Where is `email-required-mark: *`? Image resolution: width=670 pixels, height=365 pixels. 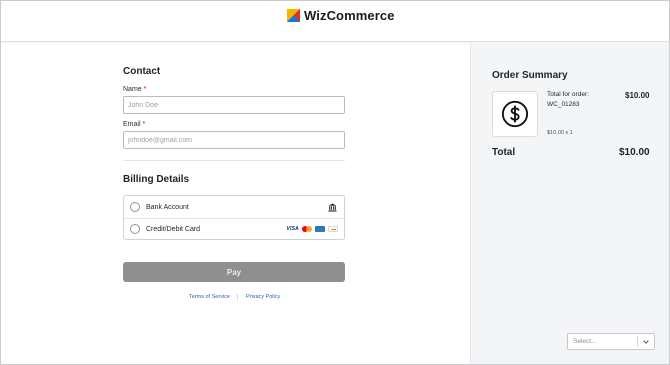 email-required-mark: * is located at coordinates (144, 124).